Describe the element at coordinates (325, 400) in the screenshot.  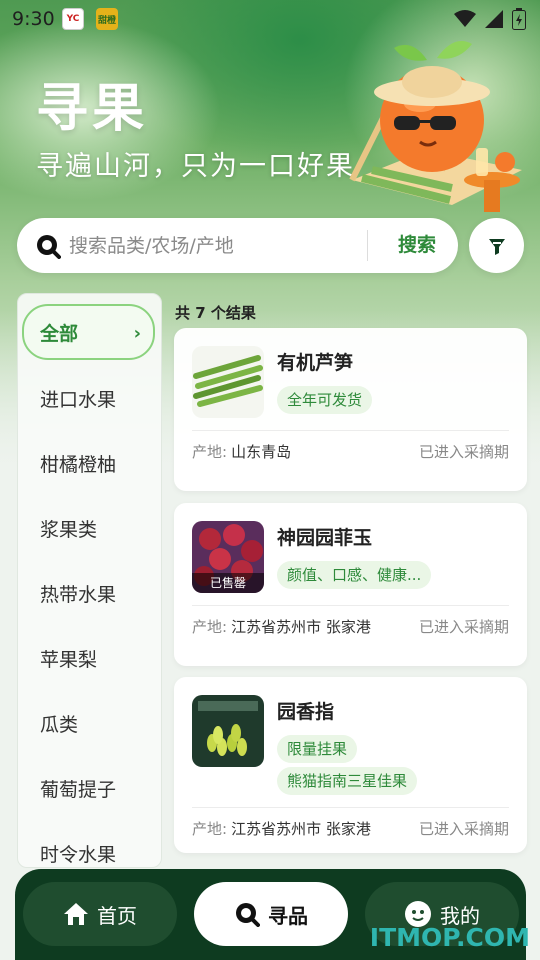
I see `product-tag: 全年可发货` at that location.